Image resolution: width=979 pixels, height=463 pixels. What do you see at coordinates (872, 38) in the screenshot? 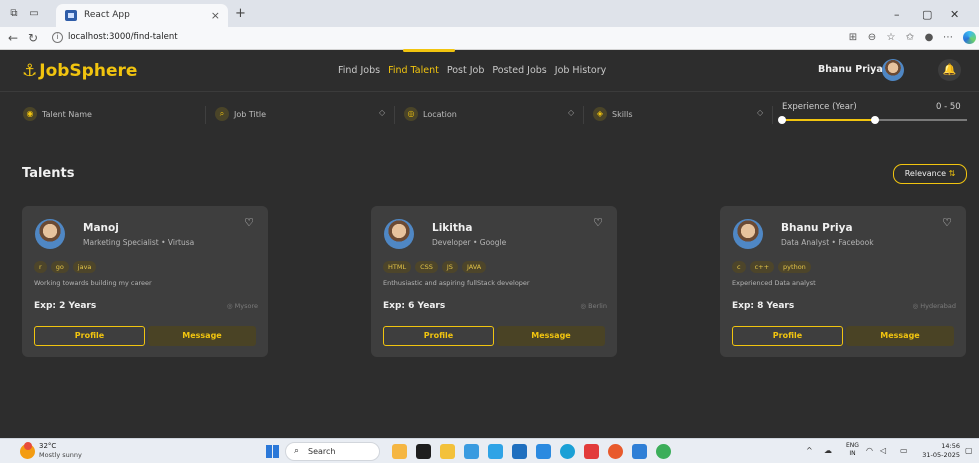
I see `zoom-icon: ⊖` at bounding box center [872, 38].